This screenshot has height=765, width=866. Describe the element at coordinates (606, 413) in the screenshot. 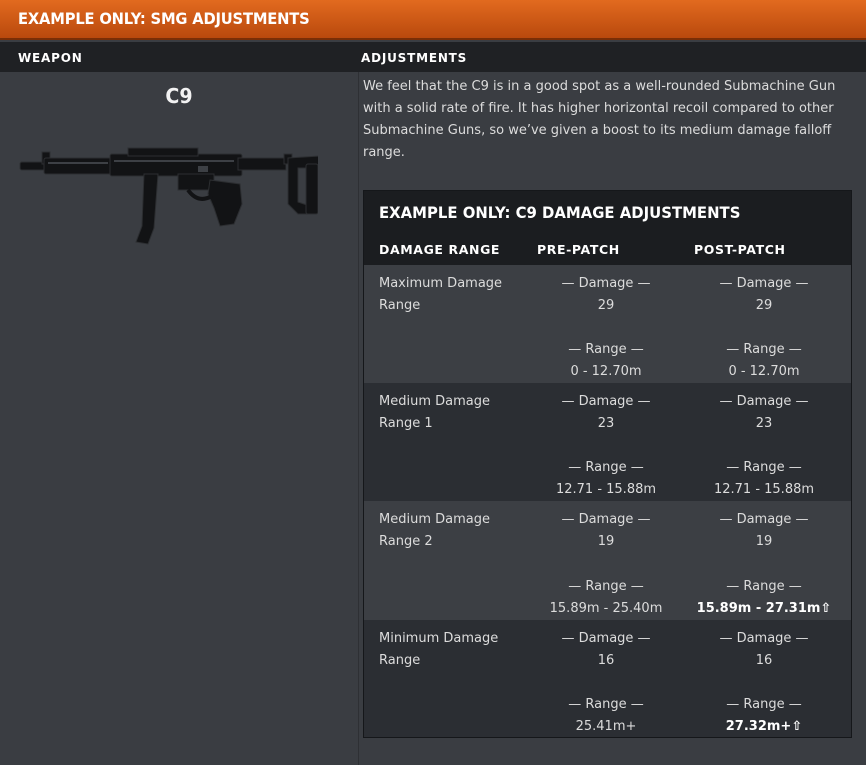

I see `pre-damage-cell: — Damage — 23` at that location.